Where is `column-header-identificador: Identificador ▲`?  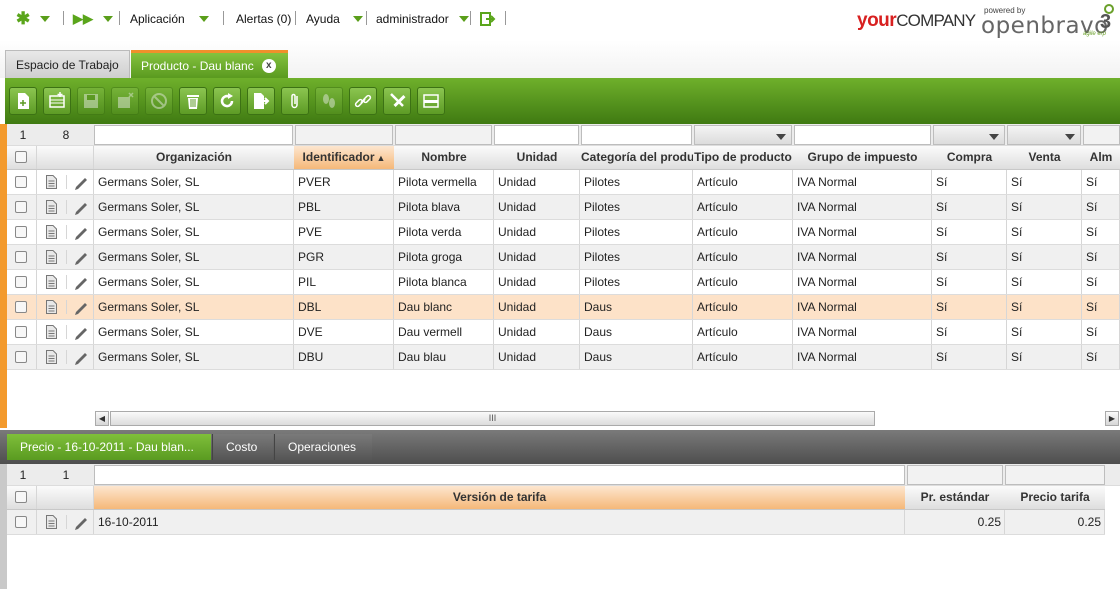
column-header-identificador: Identificador ▲ is located at coordinates (344, 157).